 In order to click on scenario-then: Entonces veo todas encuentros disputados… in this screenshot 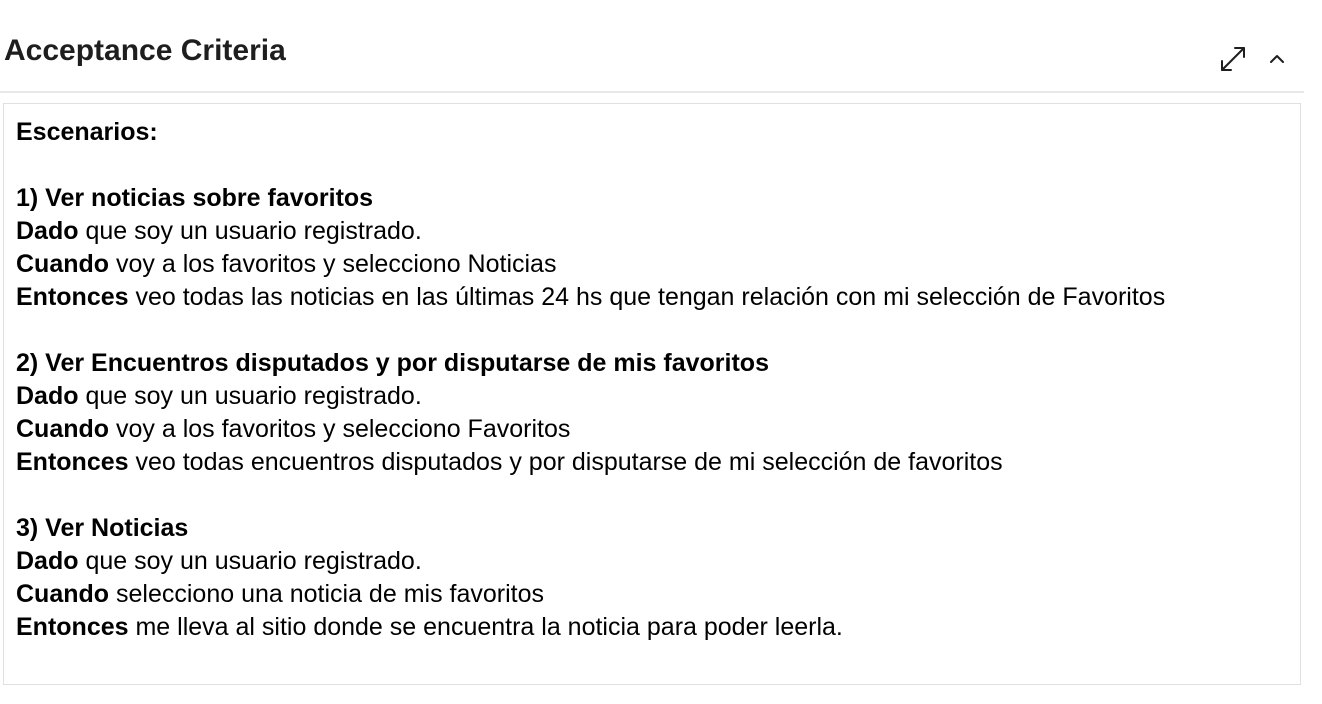, I will do `click(652, 462)`.